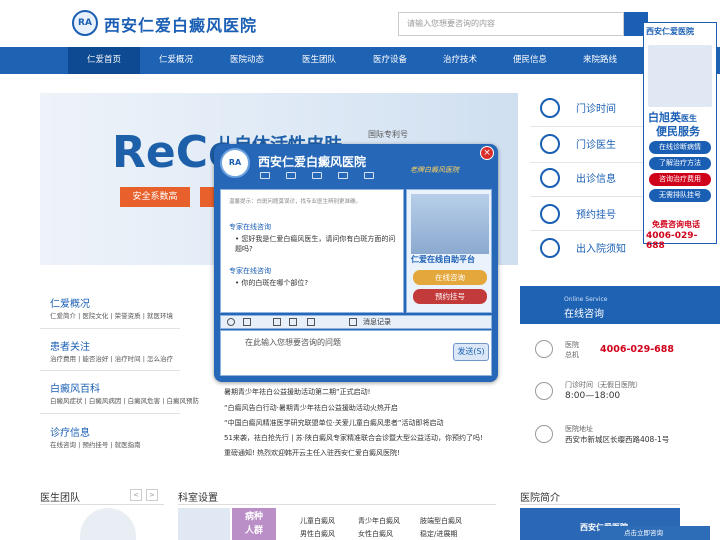 Image resolution: width=720 pixels, height=540 pixels. Describe the element at coordinates (375, 534) in the screenshot. I see `dept-link: 女性白癜风` at that location.